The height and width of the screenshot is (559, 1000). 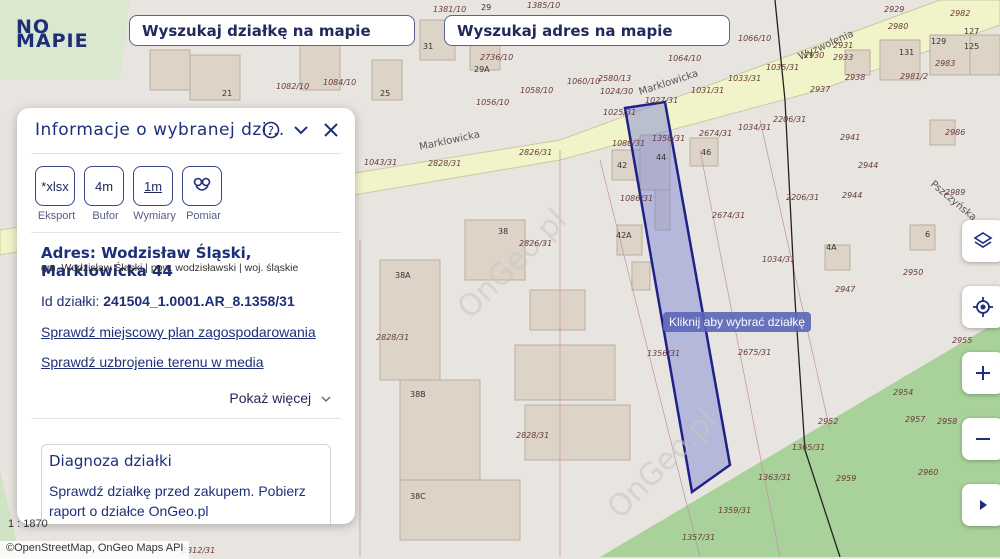 I want to click on svg-text: 2674/31, so click(x=715, y=133).